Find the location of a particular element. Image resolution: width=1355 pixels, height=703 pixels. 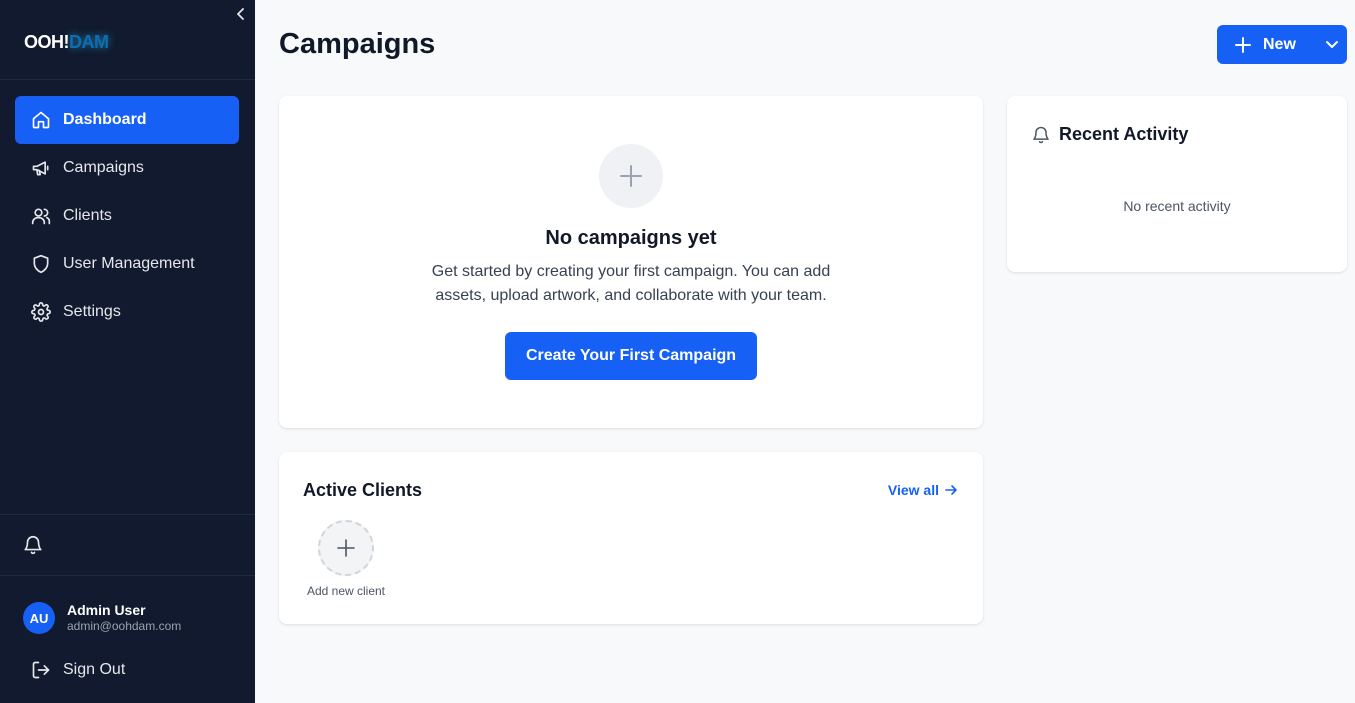

user-name: Admin User is located at coordinates (106, 610).